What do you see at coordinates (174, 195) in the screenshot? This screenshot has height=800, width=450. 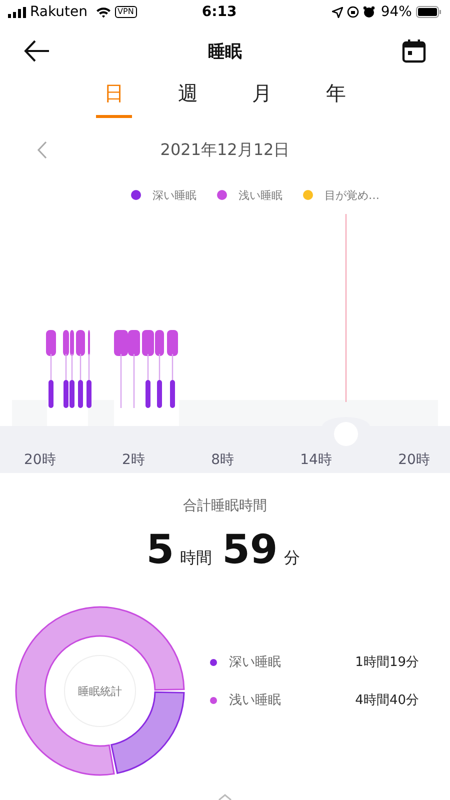 I see `legend-label: 深い睡眠` at bounding box center [174, 195].